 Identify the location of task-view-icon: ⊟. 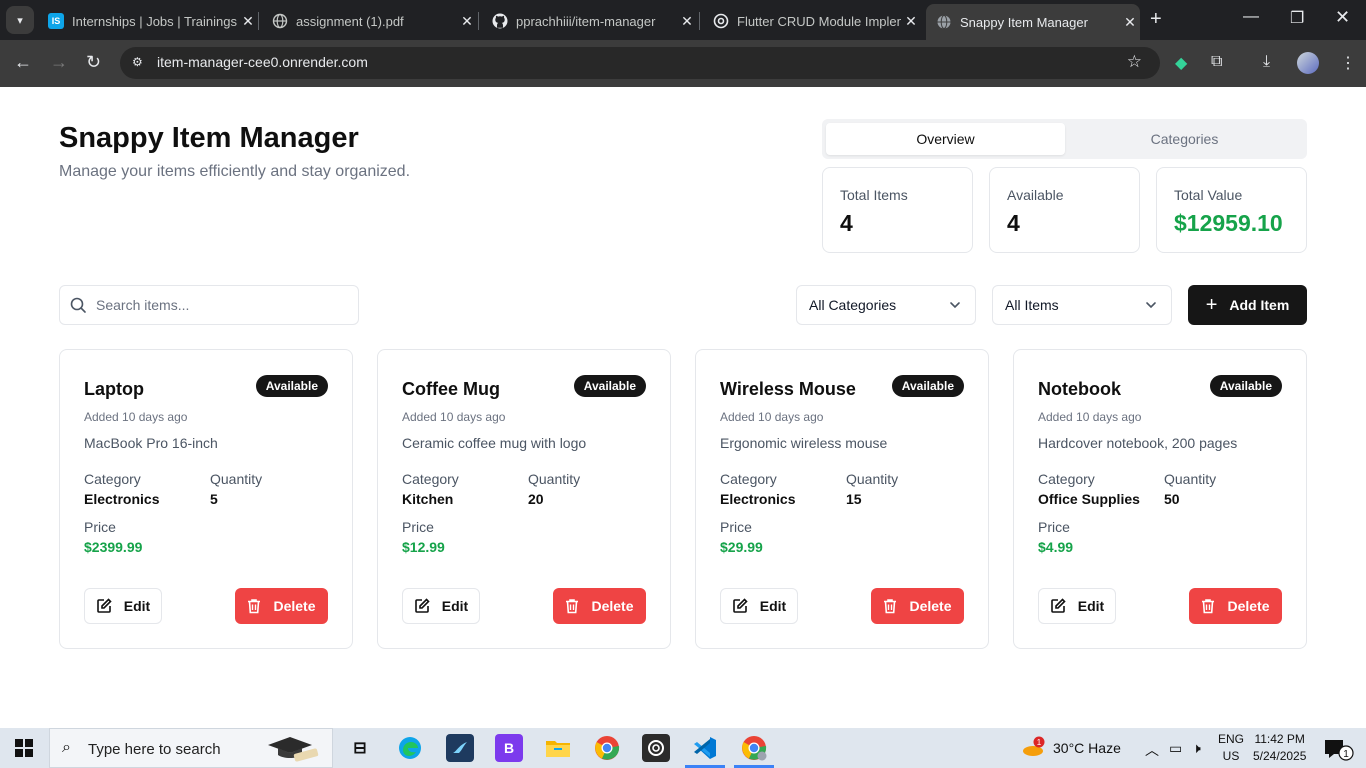
(360, 748).